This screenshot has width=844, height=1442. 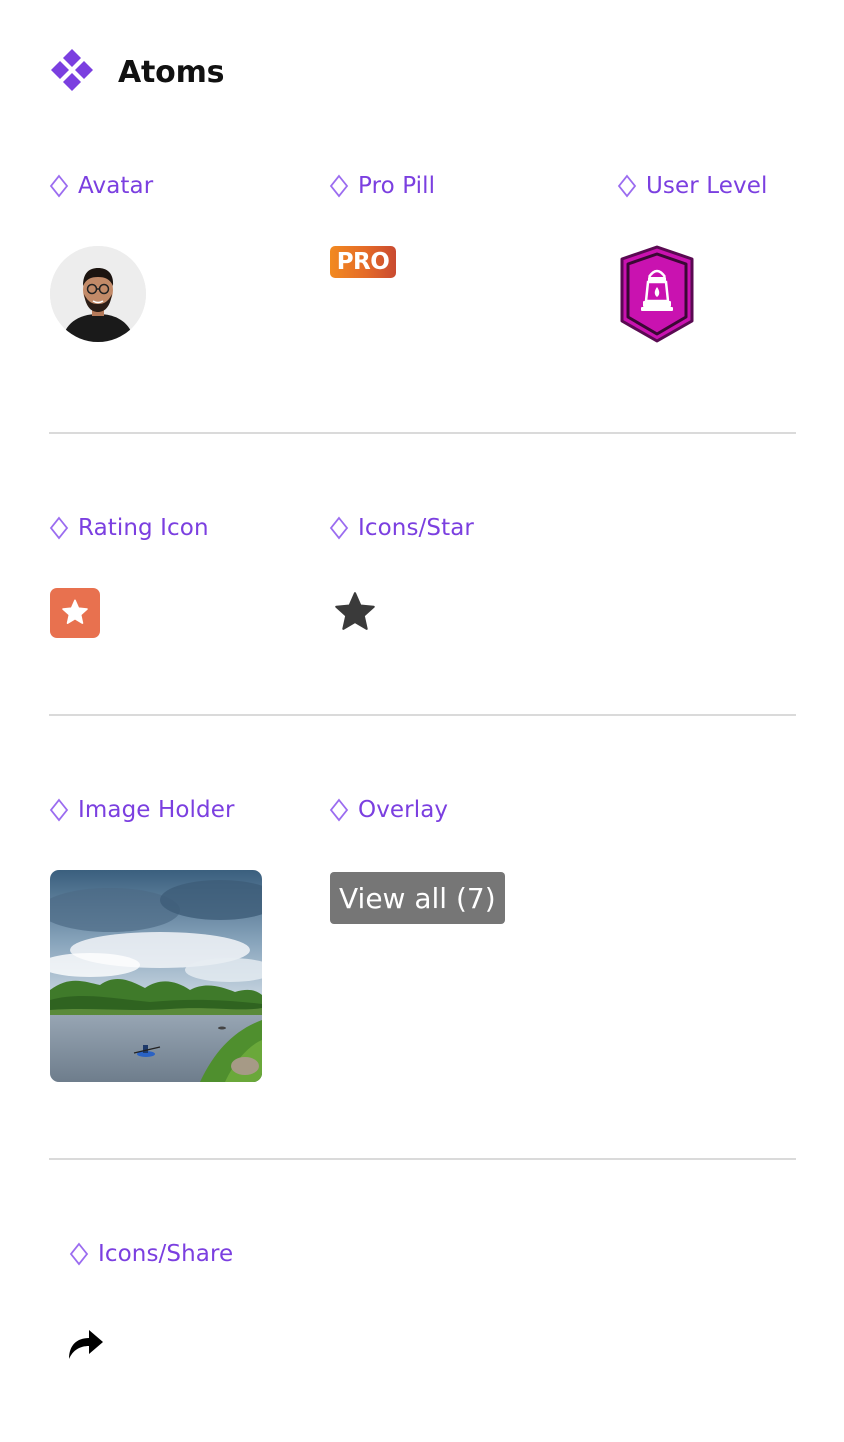 I want to click on overlay-label: Overlay, so click(x=388, y=810).